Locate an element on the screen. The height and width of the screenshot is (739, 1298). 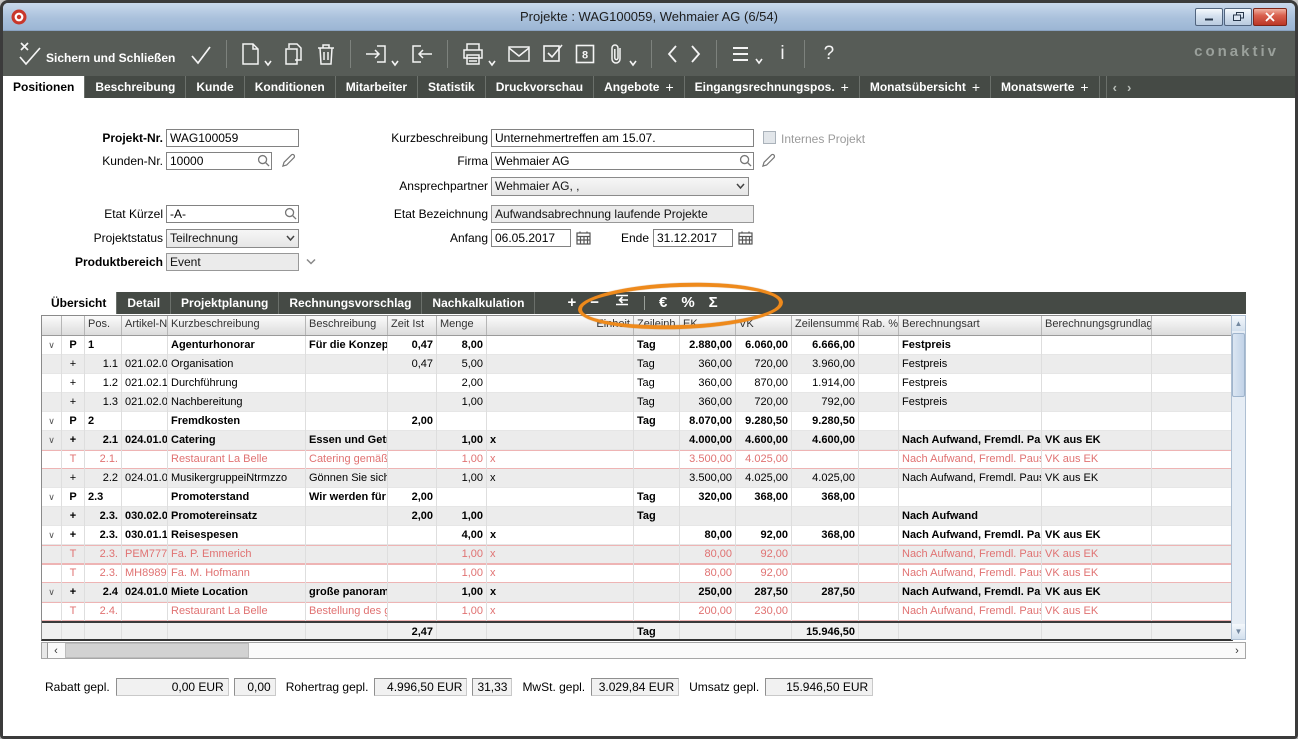
column-header-beschreibung: Beschreibung is located at coordinates (347, 325).